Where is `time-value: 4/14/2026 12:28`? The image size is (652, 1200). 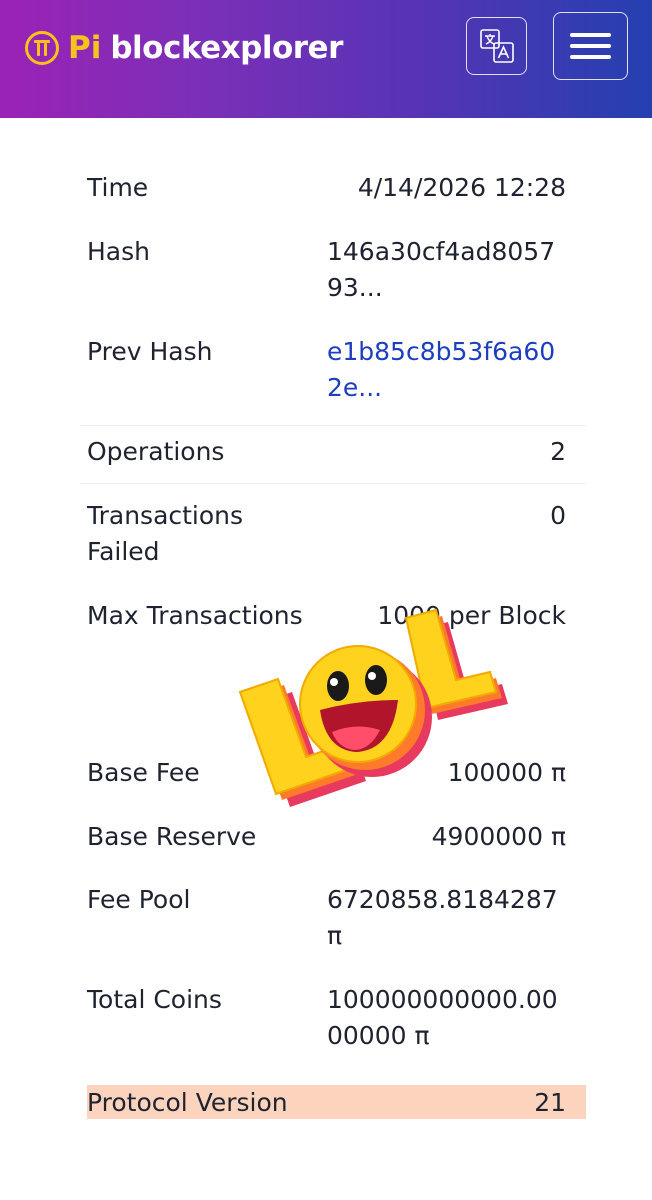
time-value: 4/14/2026 12:28 is located at coordinates (461, 187).